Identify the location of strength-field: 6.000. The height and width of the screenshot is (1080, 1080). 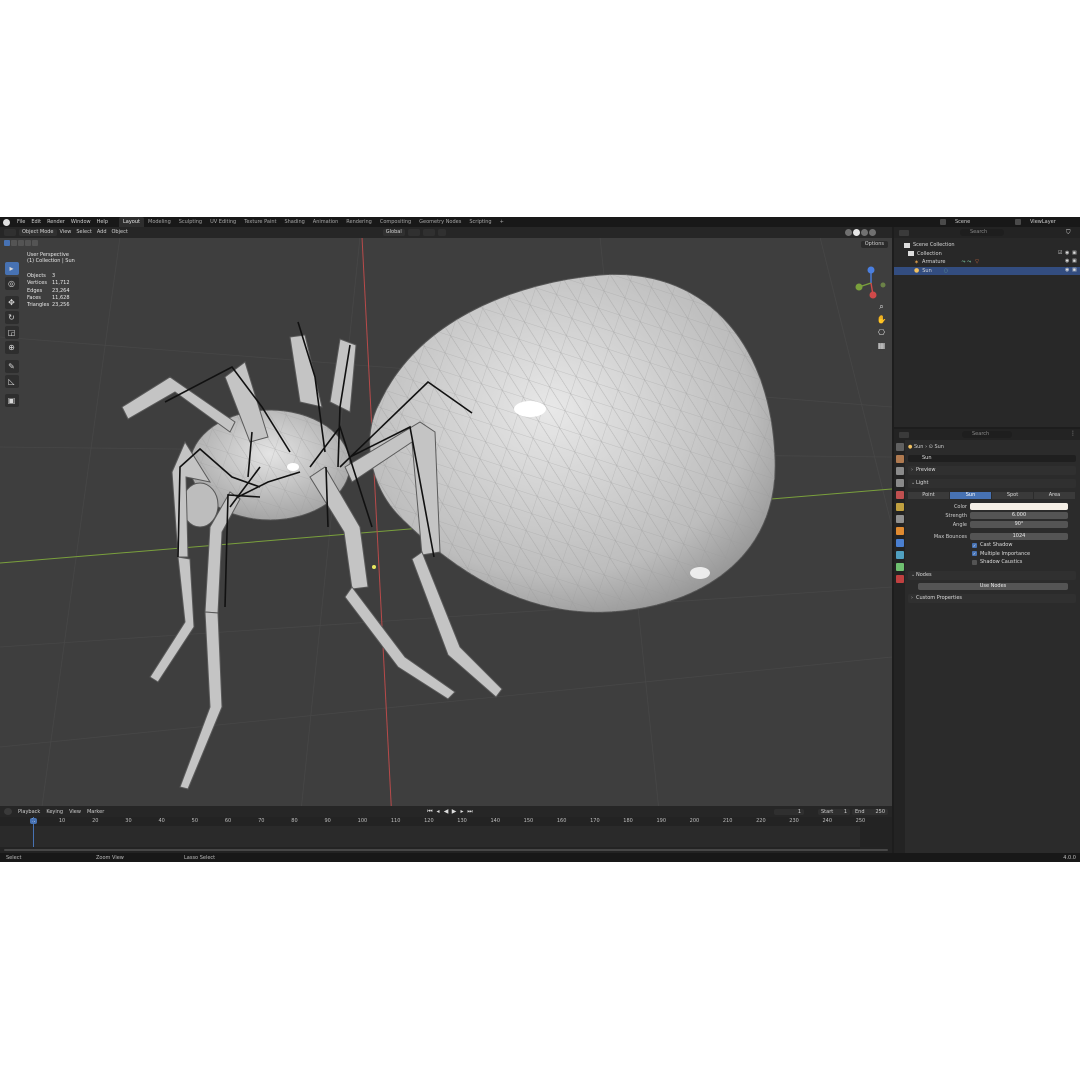
(1019, 515).